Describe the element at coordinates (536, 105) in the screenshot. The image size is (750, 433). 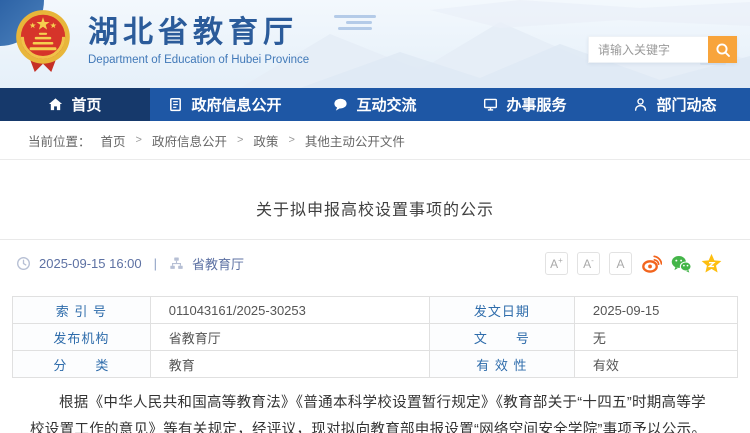
I see `nav-label: 办事服务` at that location.